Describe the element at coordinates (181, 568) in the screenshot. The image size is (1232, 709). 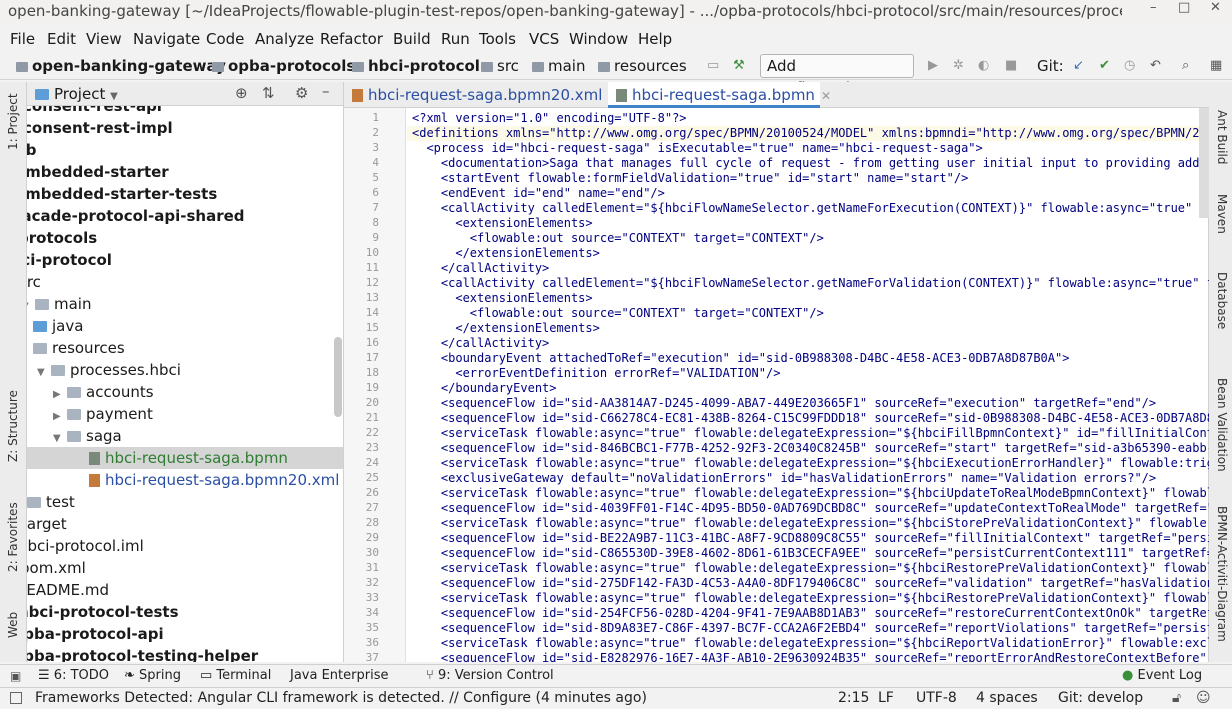
I see `tree-item: pom.xml` at that location.